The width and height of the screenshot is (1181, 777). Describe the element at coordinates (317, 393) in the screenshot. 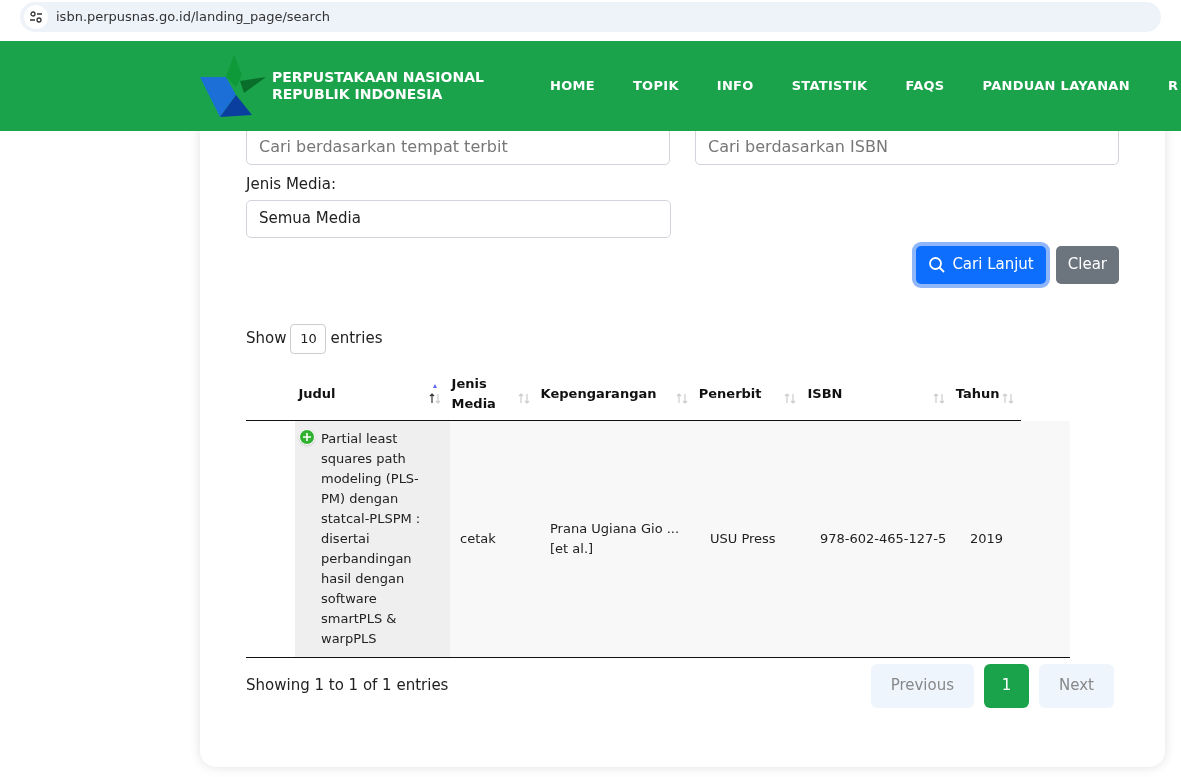

I see `column-header: Judul` at that location.